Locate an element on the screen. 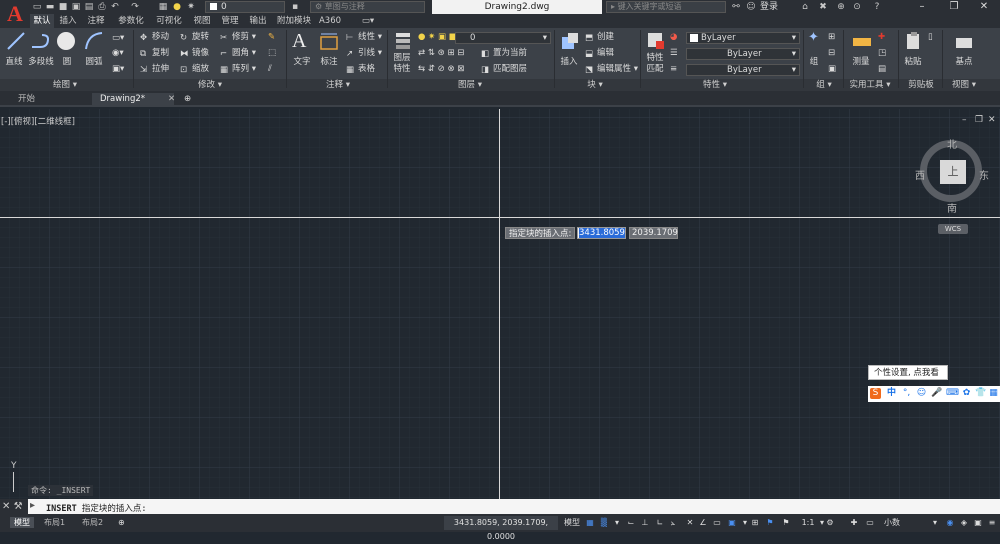  sogou-logo-icon: S is located at coordinates (875, 393).